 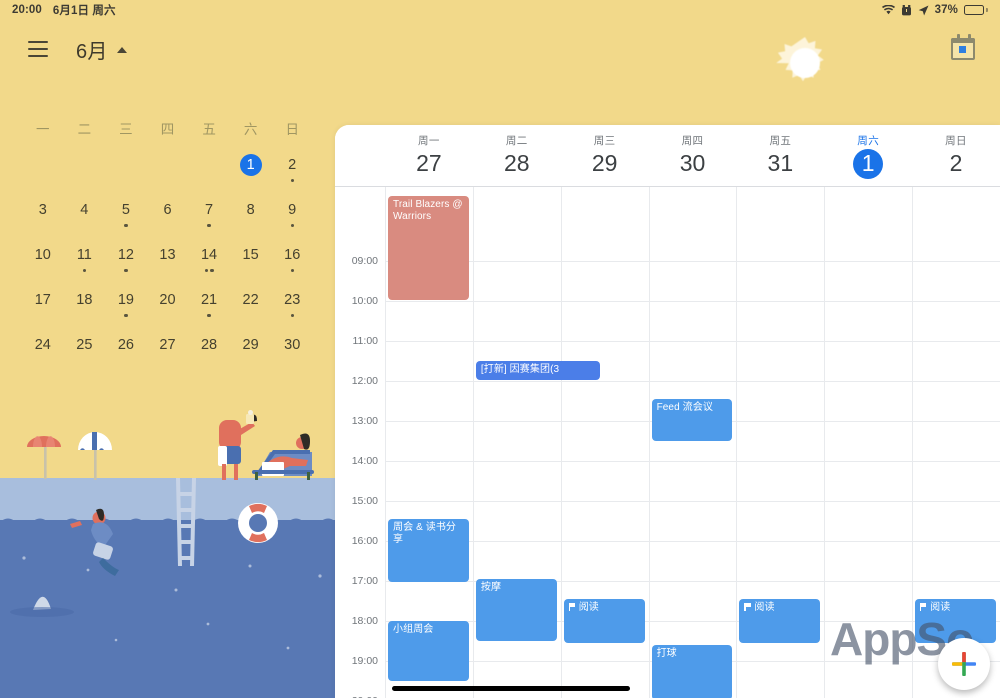 I want to click on hour-label-1900: 19:00, so click(x=364, y=661).